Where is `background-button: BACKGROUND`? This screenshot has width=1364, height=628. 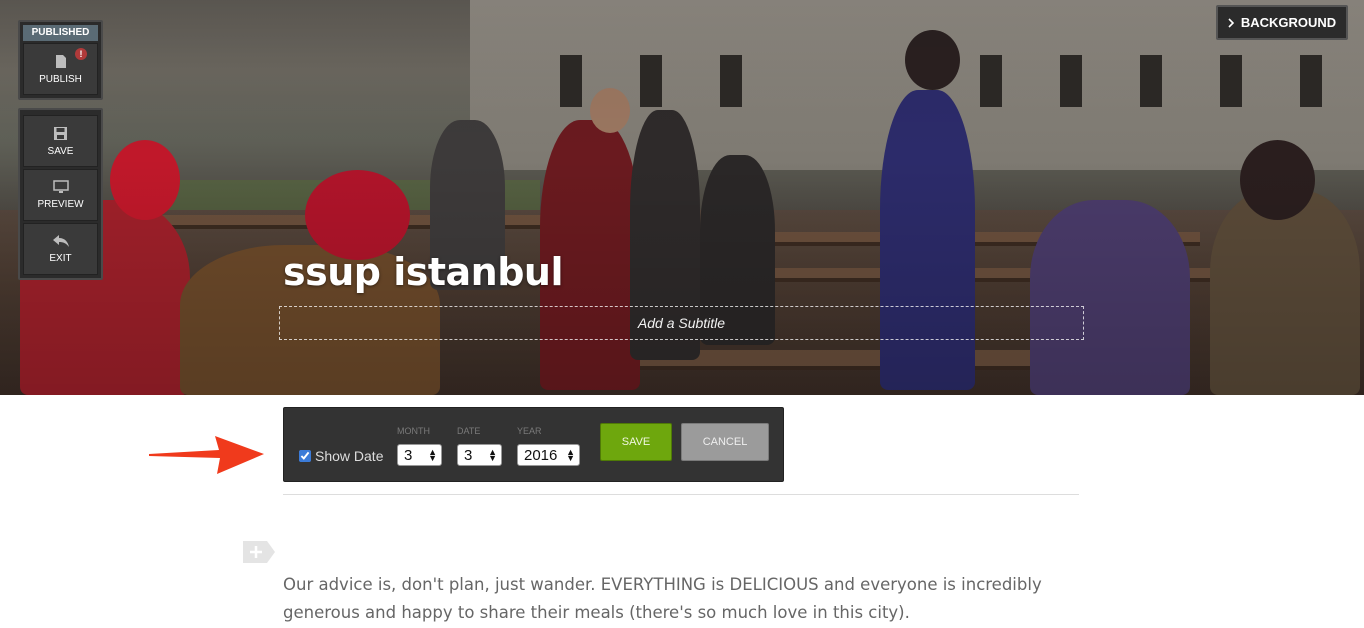 background-button: BACKGROUND is located at coordinates (1282, 22).